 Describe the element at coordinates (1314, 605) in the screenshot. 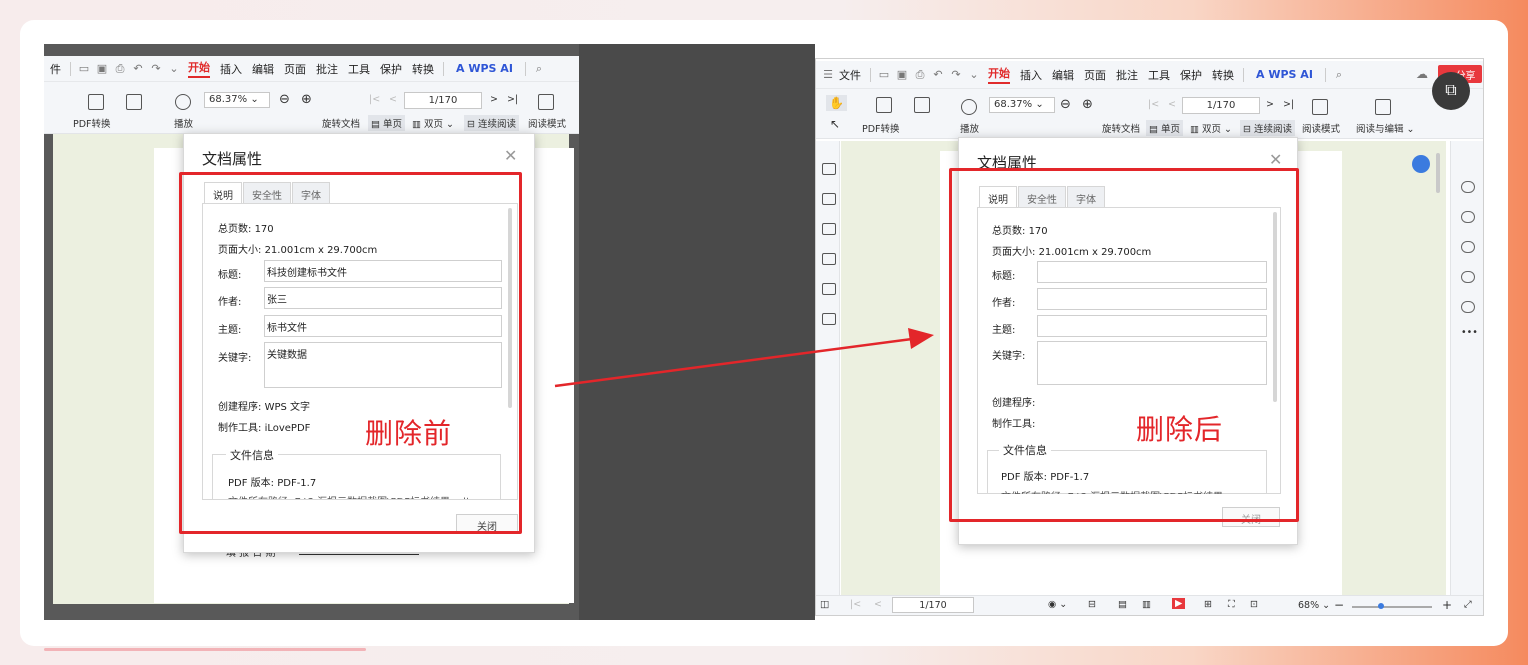

I see `status-zoom: 68% ⌄` at that location.